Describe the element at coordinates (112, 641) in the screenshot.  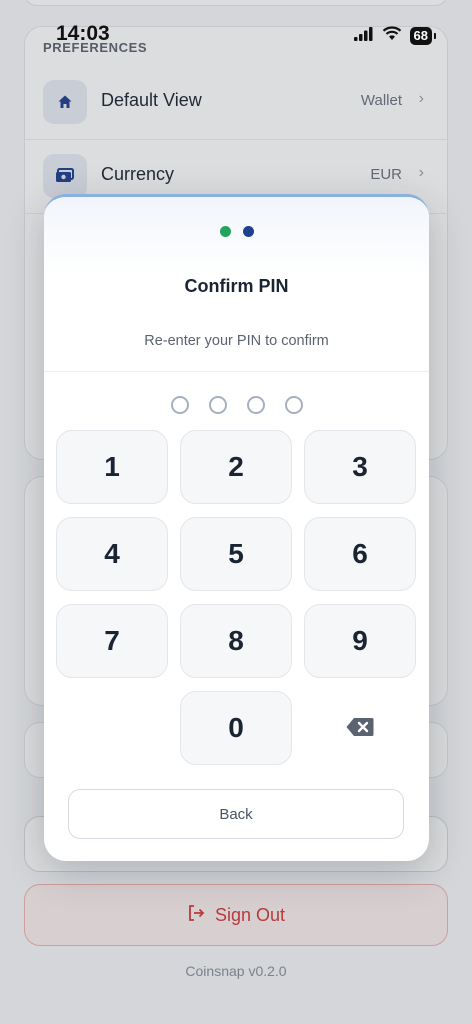
I see `keypad-key-7: 7` at that location.